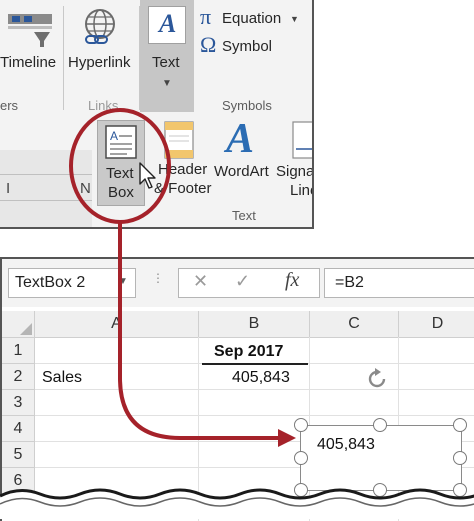 The image size is (474, 521). Describe the element at coordinates (120, 166) in the screenshot. I see `callout-circle` at that location.